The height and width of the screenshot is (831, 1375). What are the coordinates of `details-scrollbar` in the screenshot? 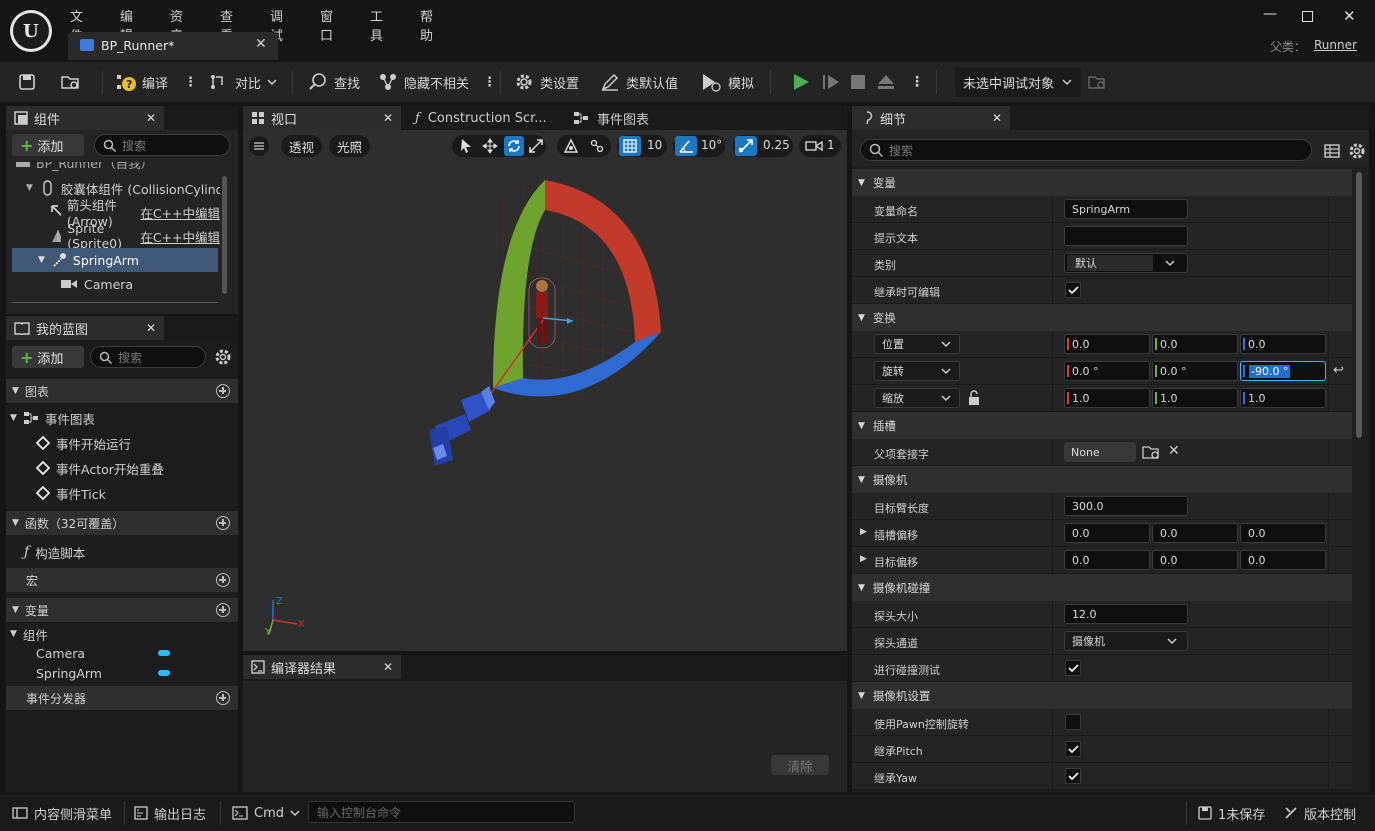 It's located at (1359, 305).